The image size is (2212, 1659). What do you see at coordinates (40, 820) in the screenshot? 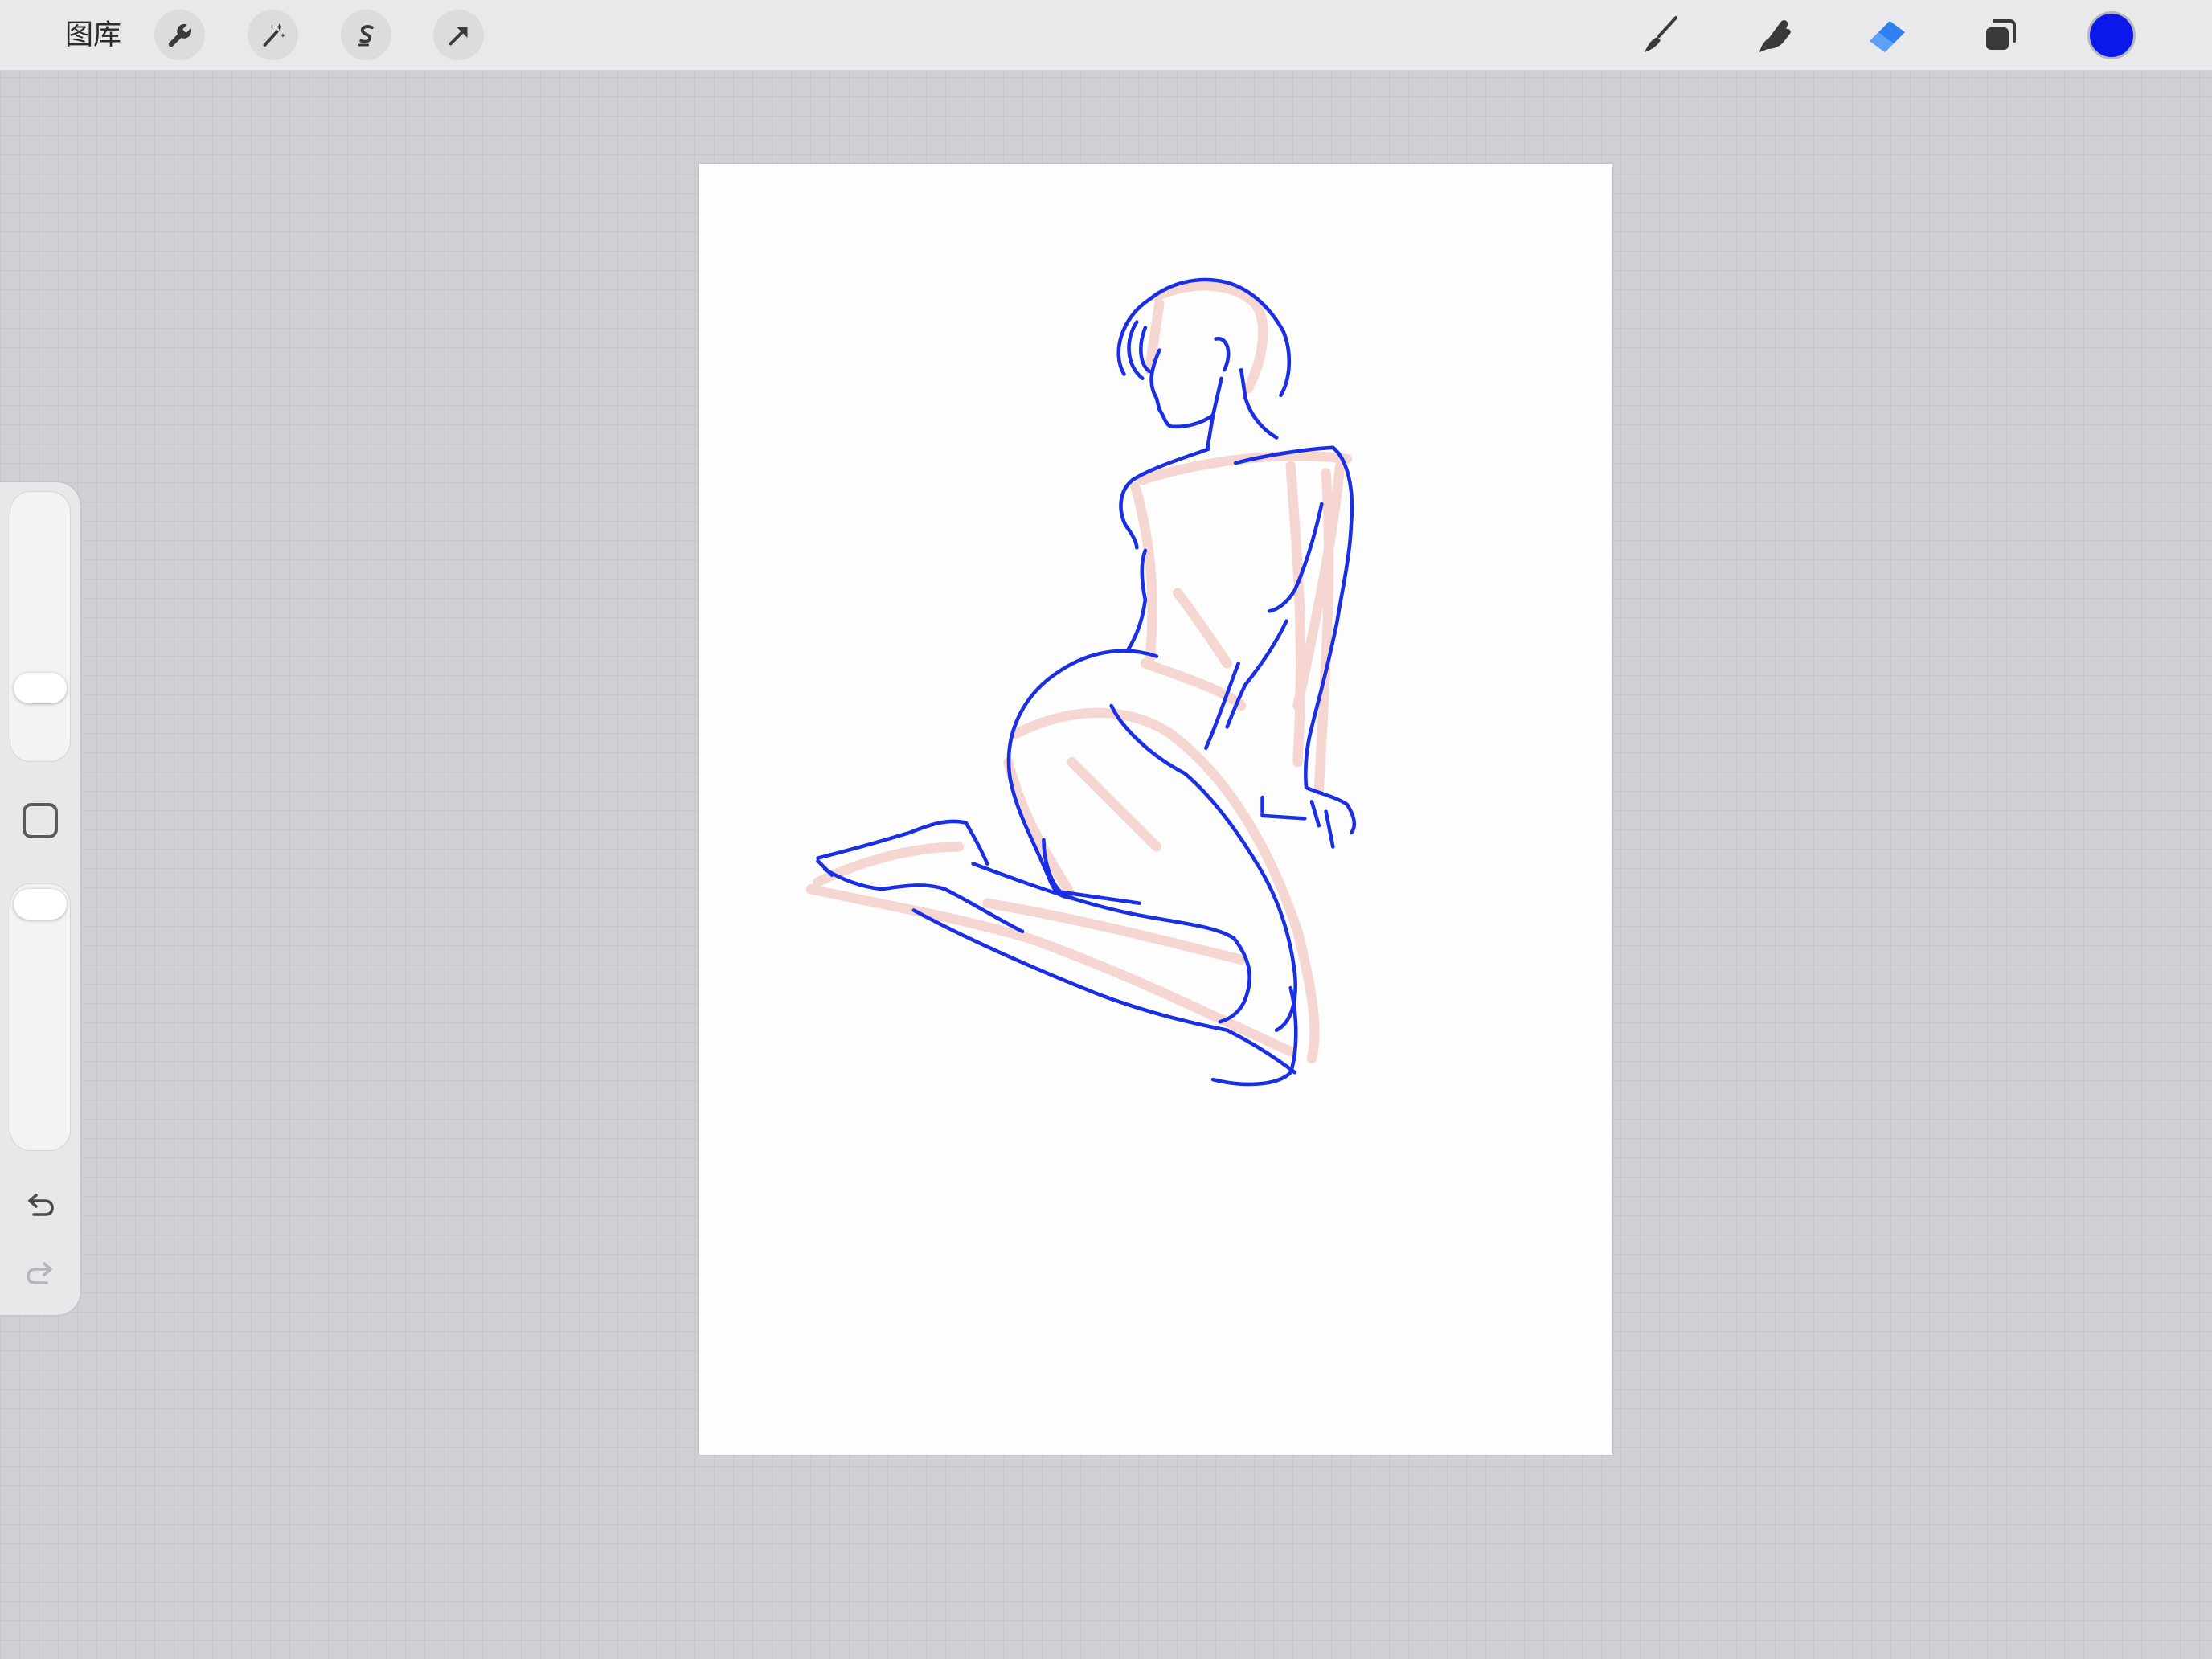
I see `modify-button` at bounding box center [40, 820].